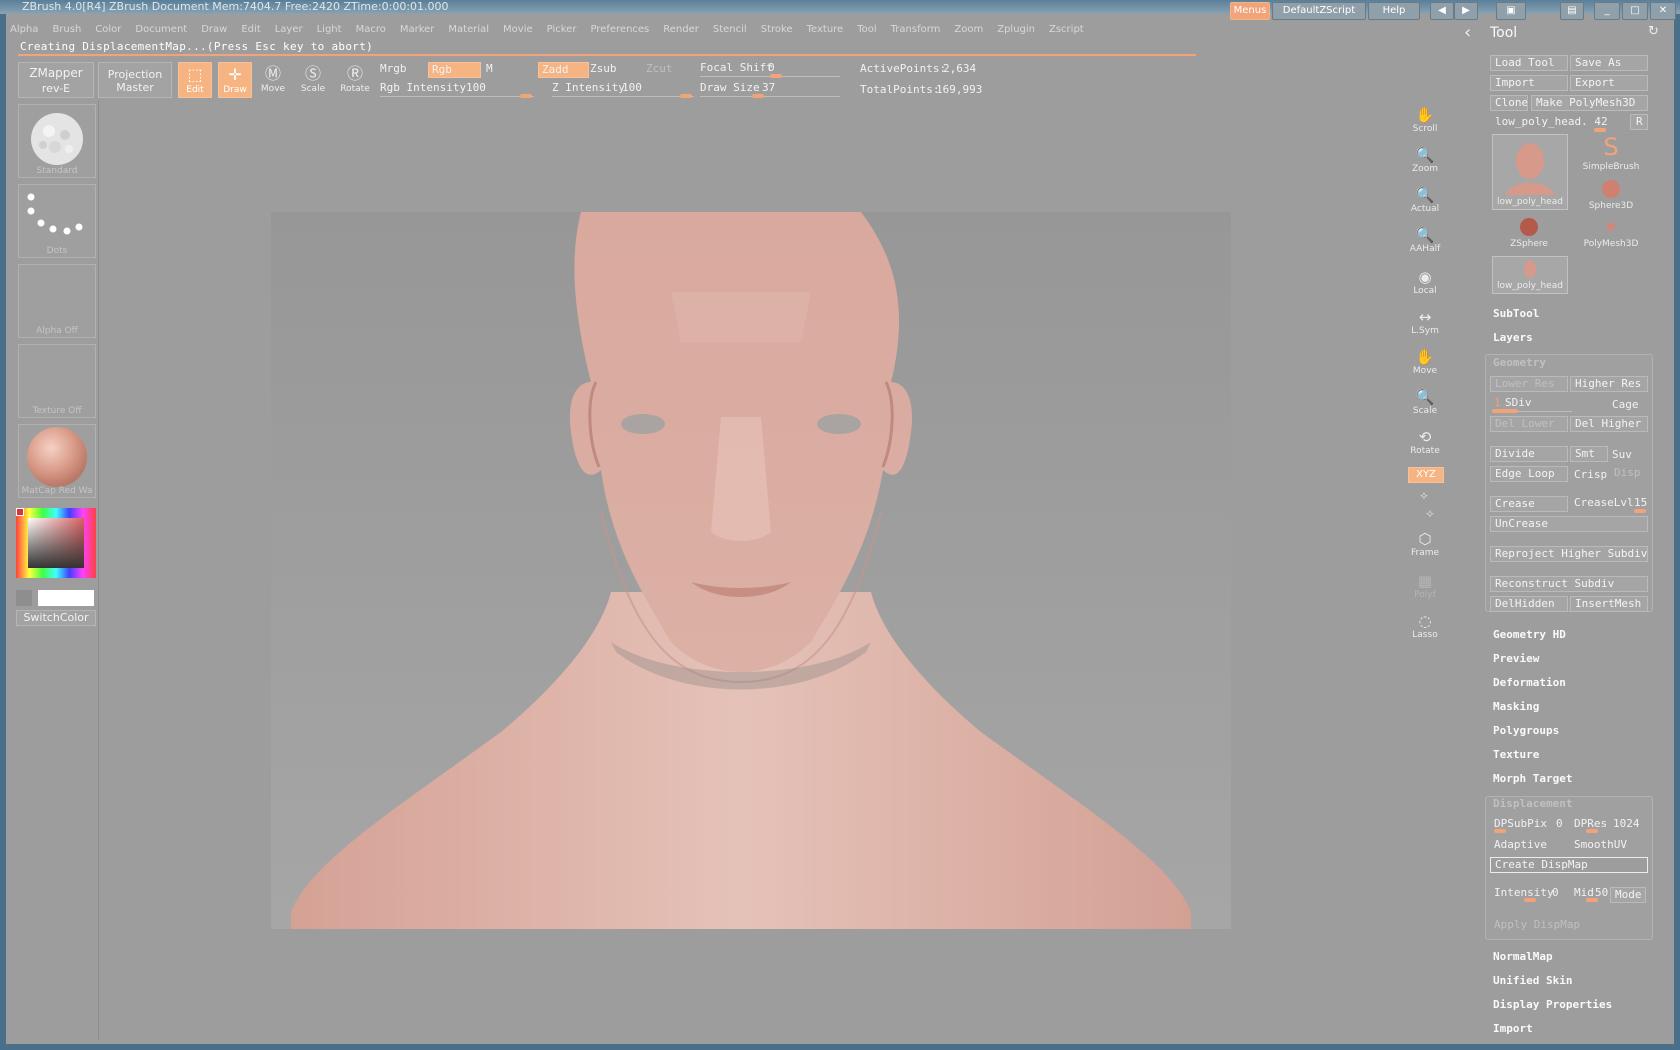 This screenshot has height=1050, width=1680. What do you see at coordinates (1394, 11) in the screenshot?
I see `help-button: Help` at bounding box center [1394, 11].